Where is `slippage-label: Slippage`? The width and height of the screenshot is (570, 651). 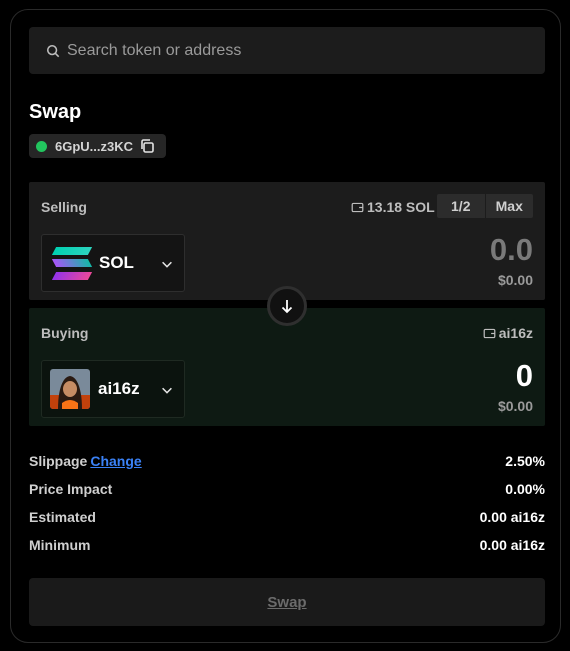
slippage-label: Slippage is located at coordinates (58, 461).